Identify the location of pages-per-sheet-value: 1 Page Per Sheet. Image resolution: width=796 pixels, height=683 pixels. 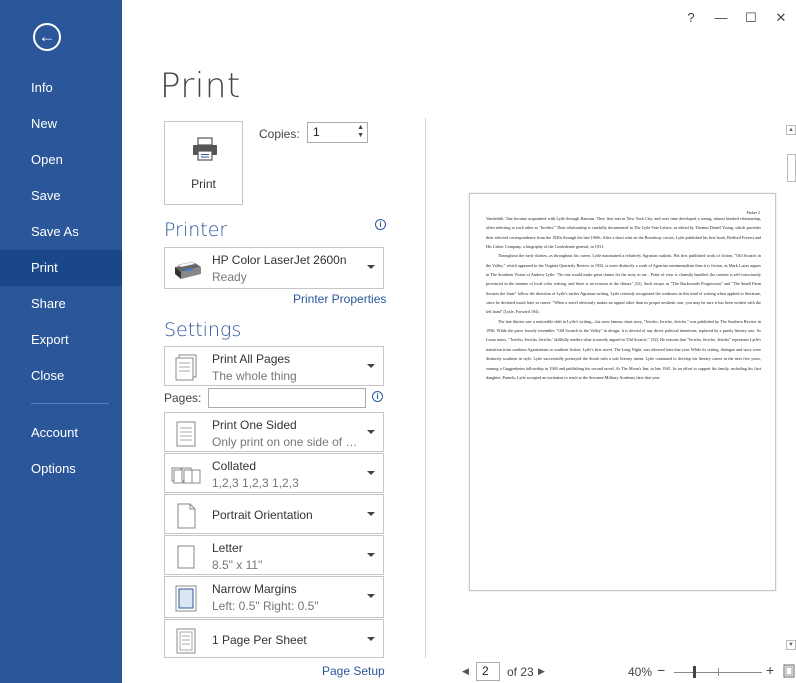
(259, 640).